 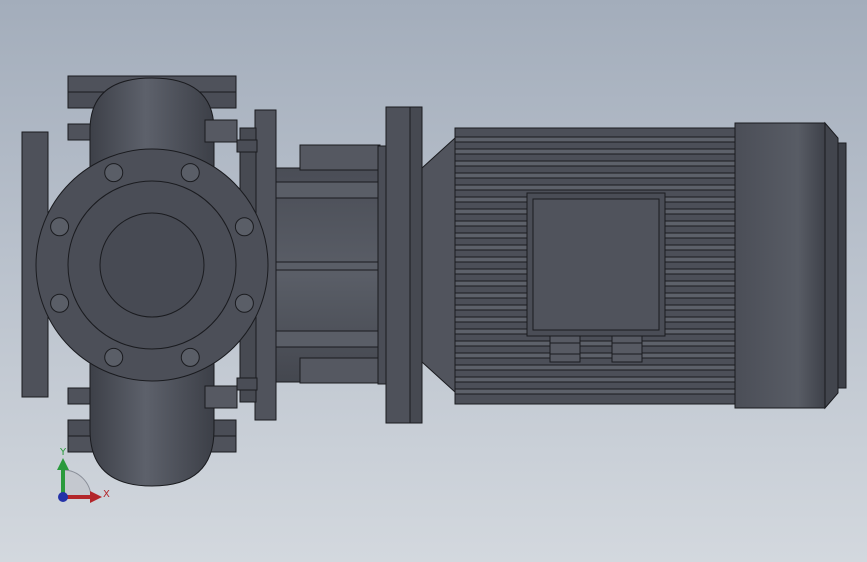 What do you see at coordinates (96, 497) in the screenshot?
I see `x-axis-arrow` at bounding box center [96, 497].